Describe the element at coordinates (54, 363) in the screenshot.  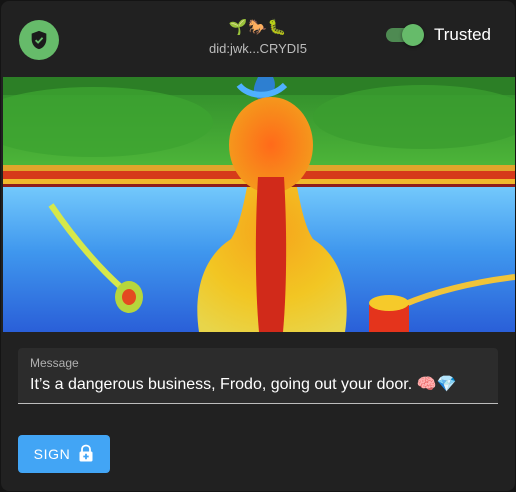
I see `message-label: Message` at that location.